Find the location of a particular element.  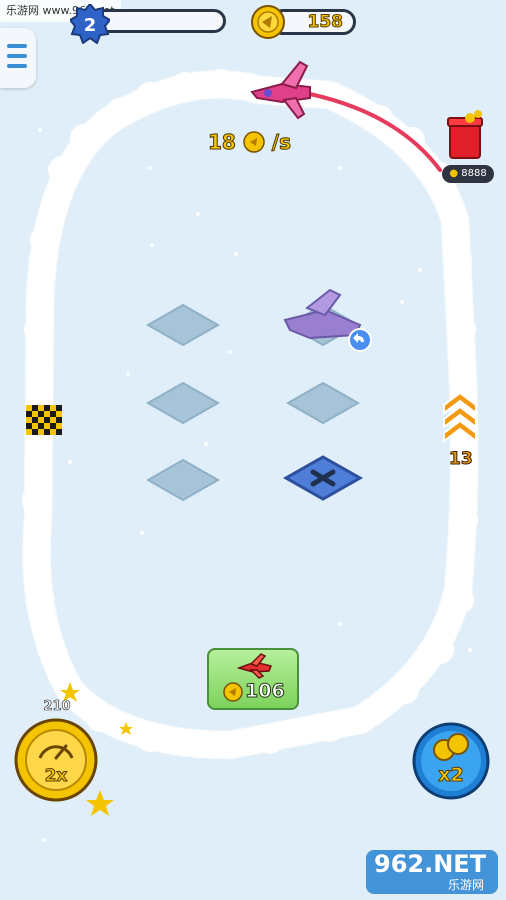

boost-label: 2x is located at coordinates (56, 776).